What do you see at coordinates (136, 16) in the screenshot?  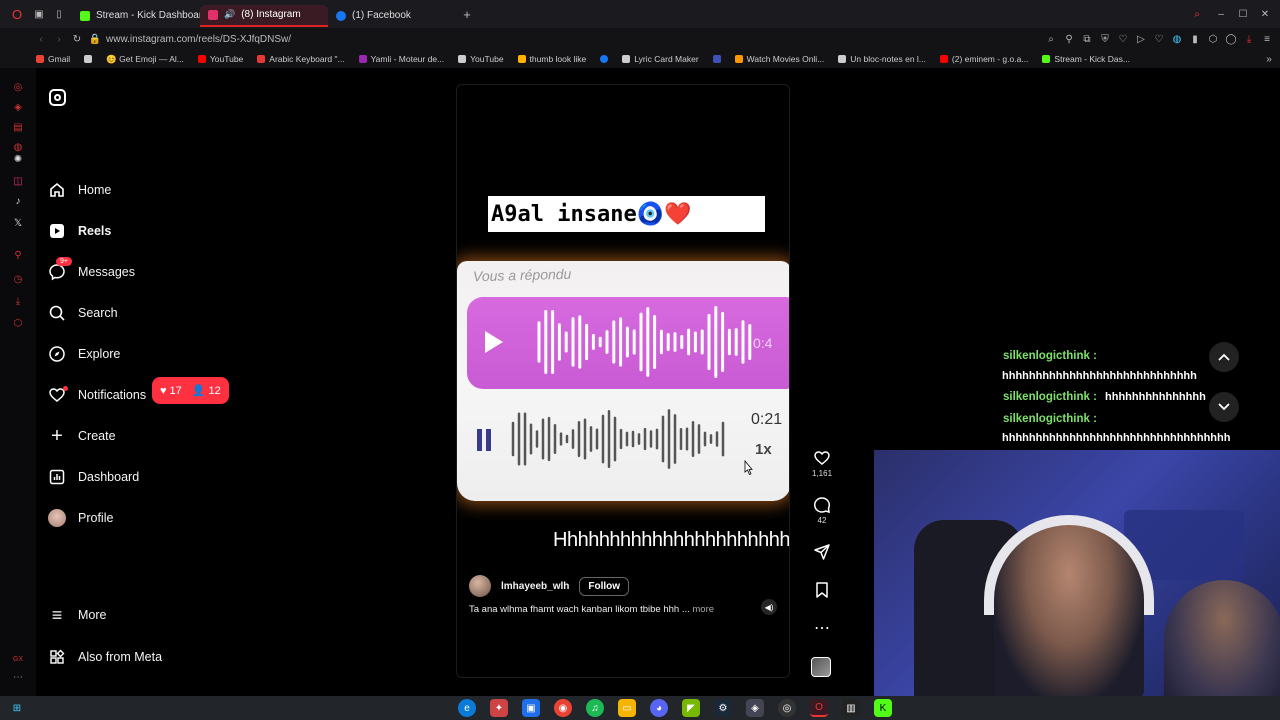 I see `tab-kick-dashboard: Stream - Kick Dashboard` at bounding box center [136, 16].